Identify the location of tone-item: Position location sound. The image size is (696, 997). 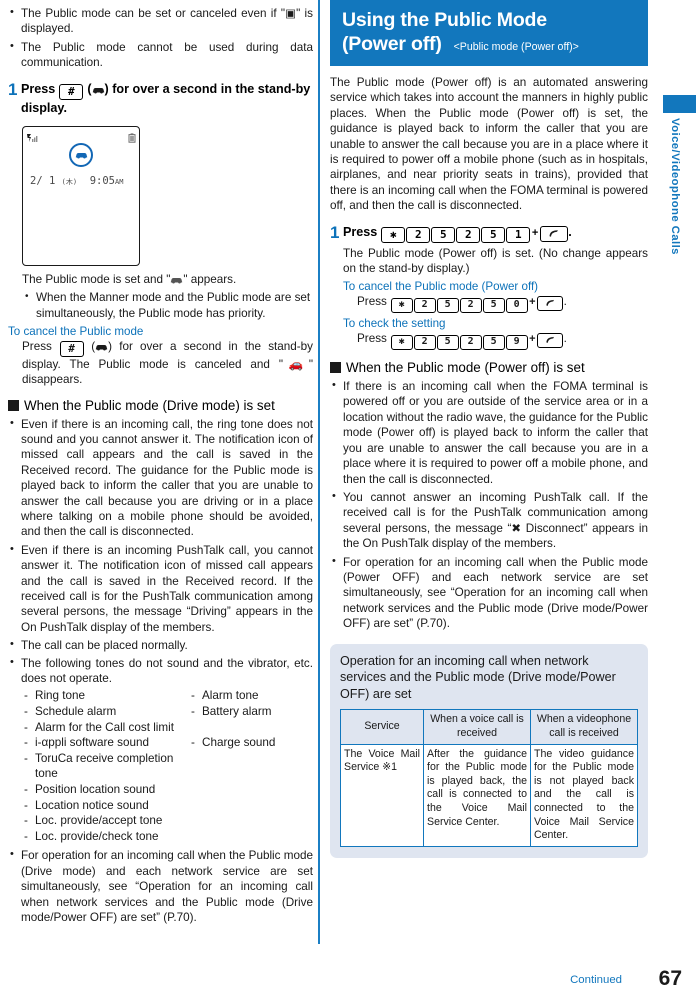
(105, 790).